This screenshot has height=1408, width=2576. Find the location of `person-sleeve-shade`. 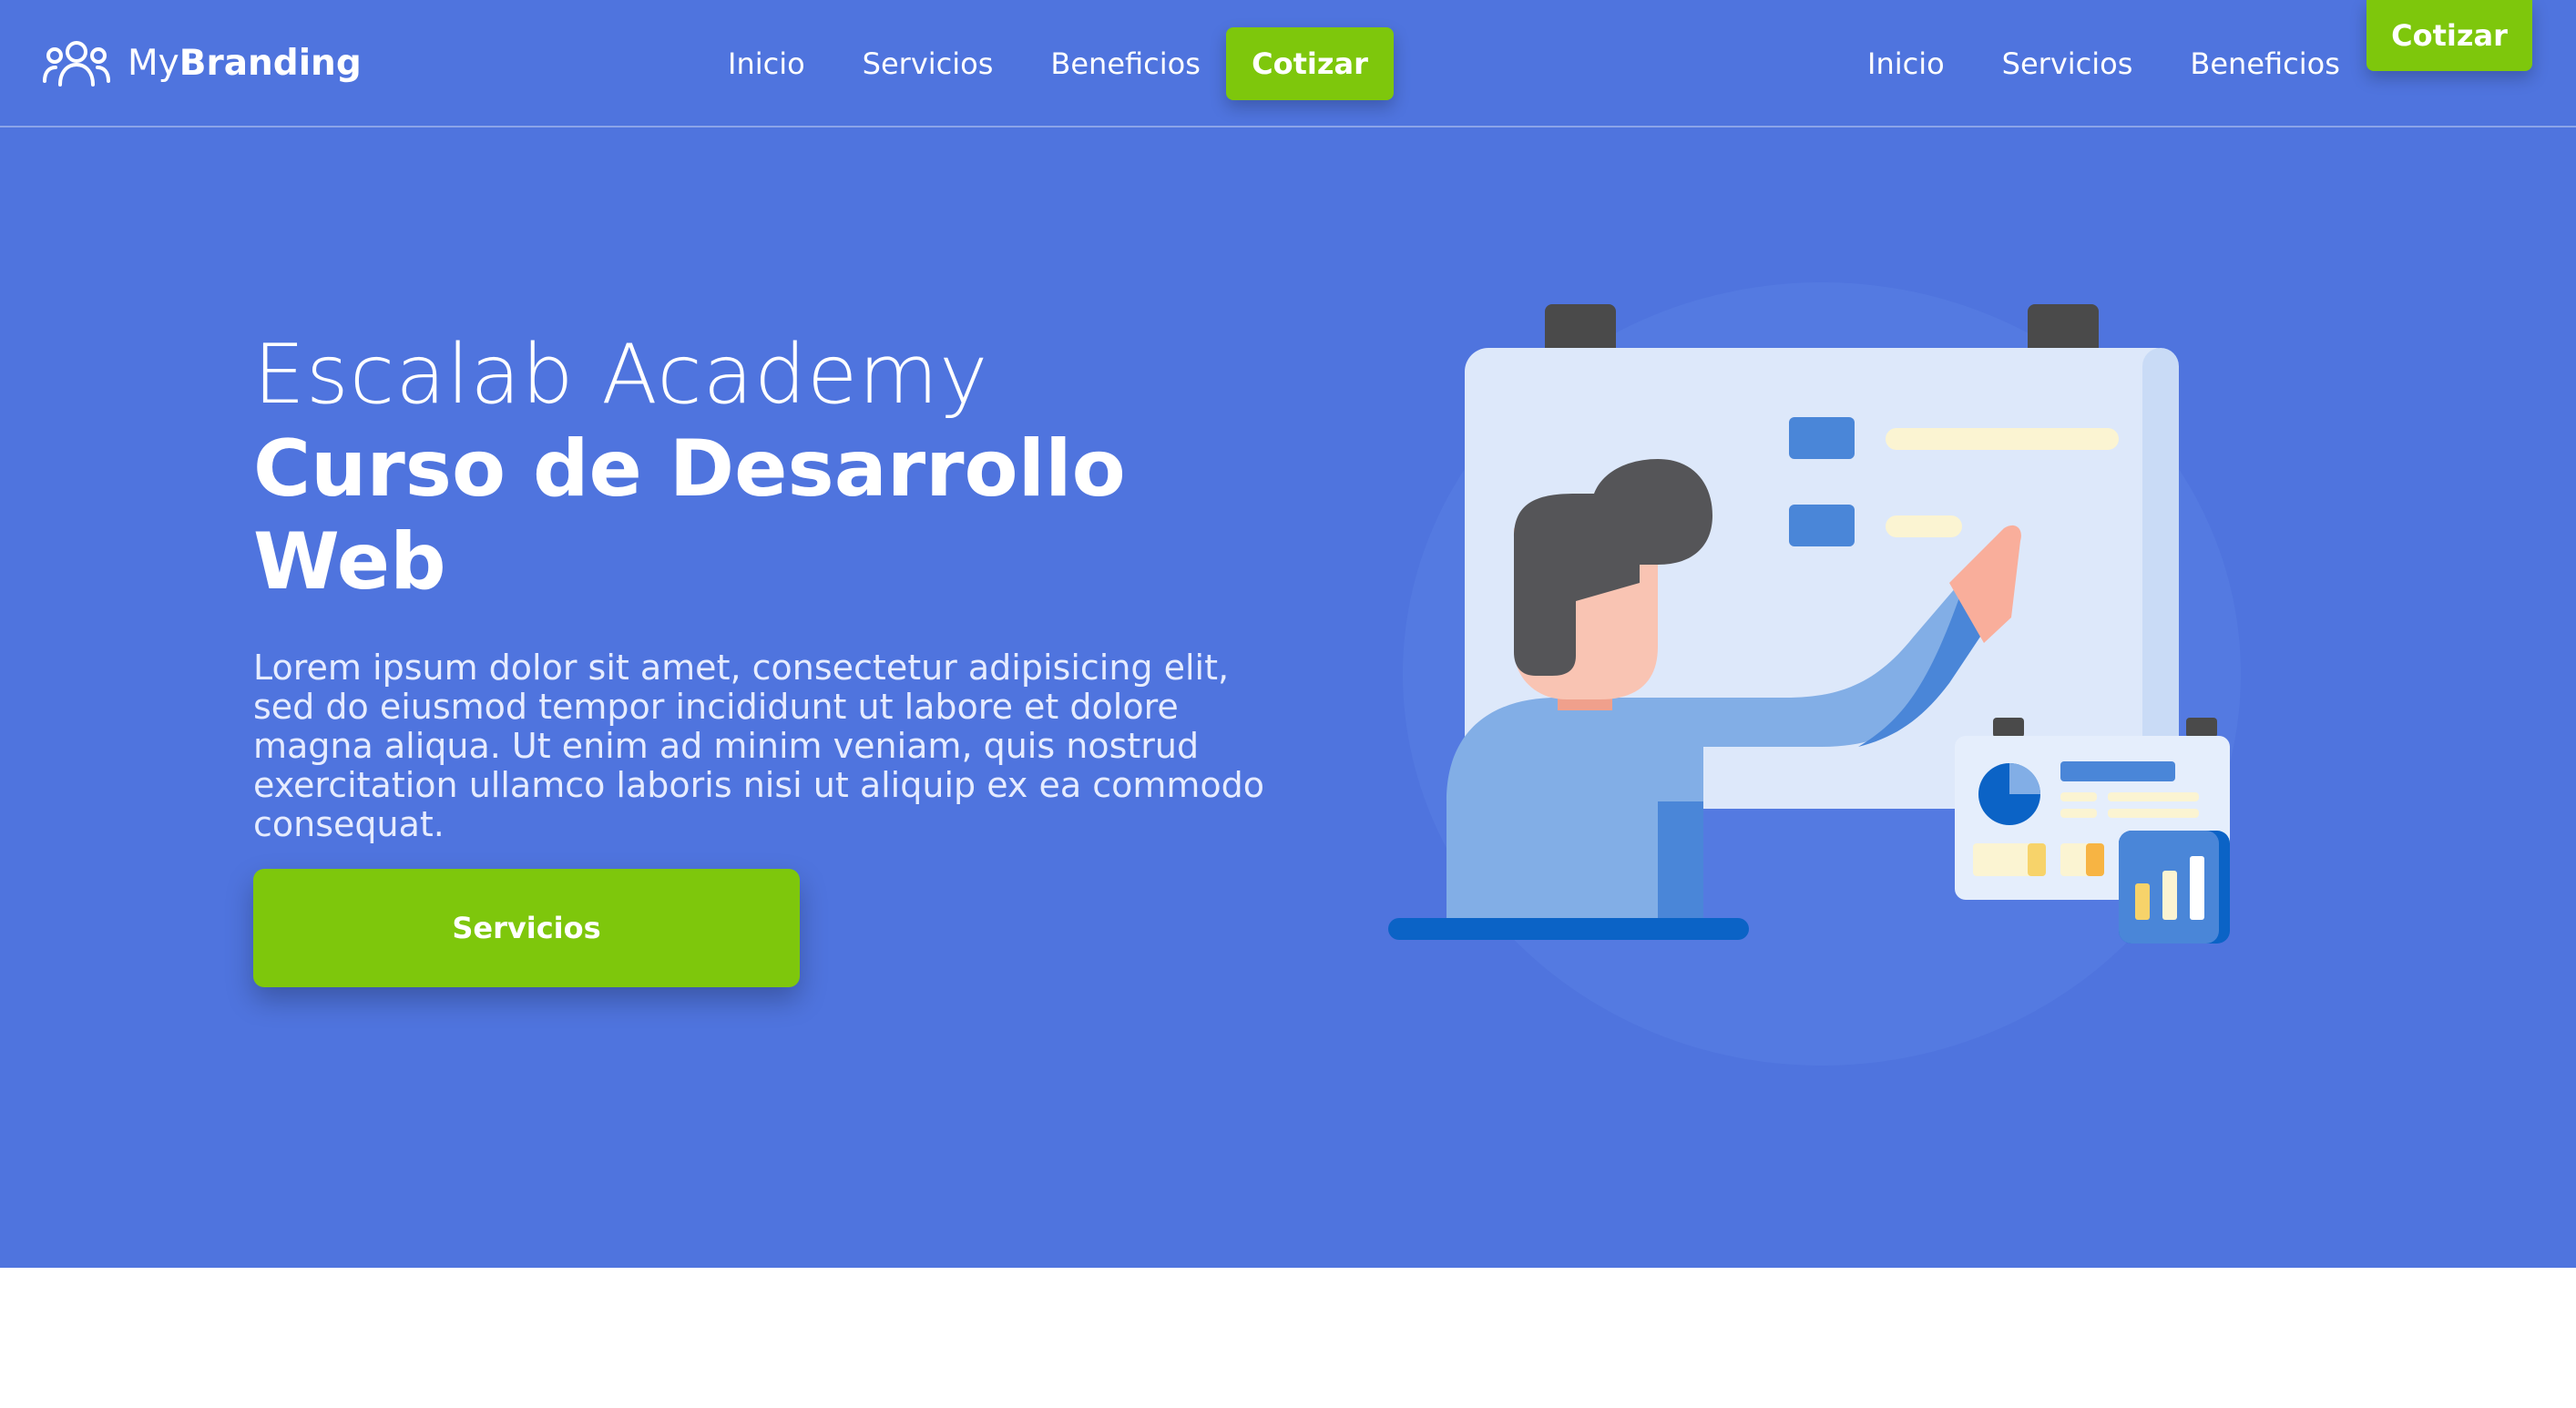

person-sleeve-shade is located at coordinates (1680, 859).